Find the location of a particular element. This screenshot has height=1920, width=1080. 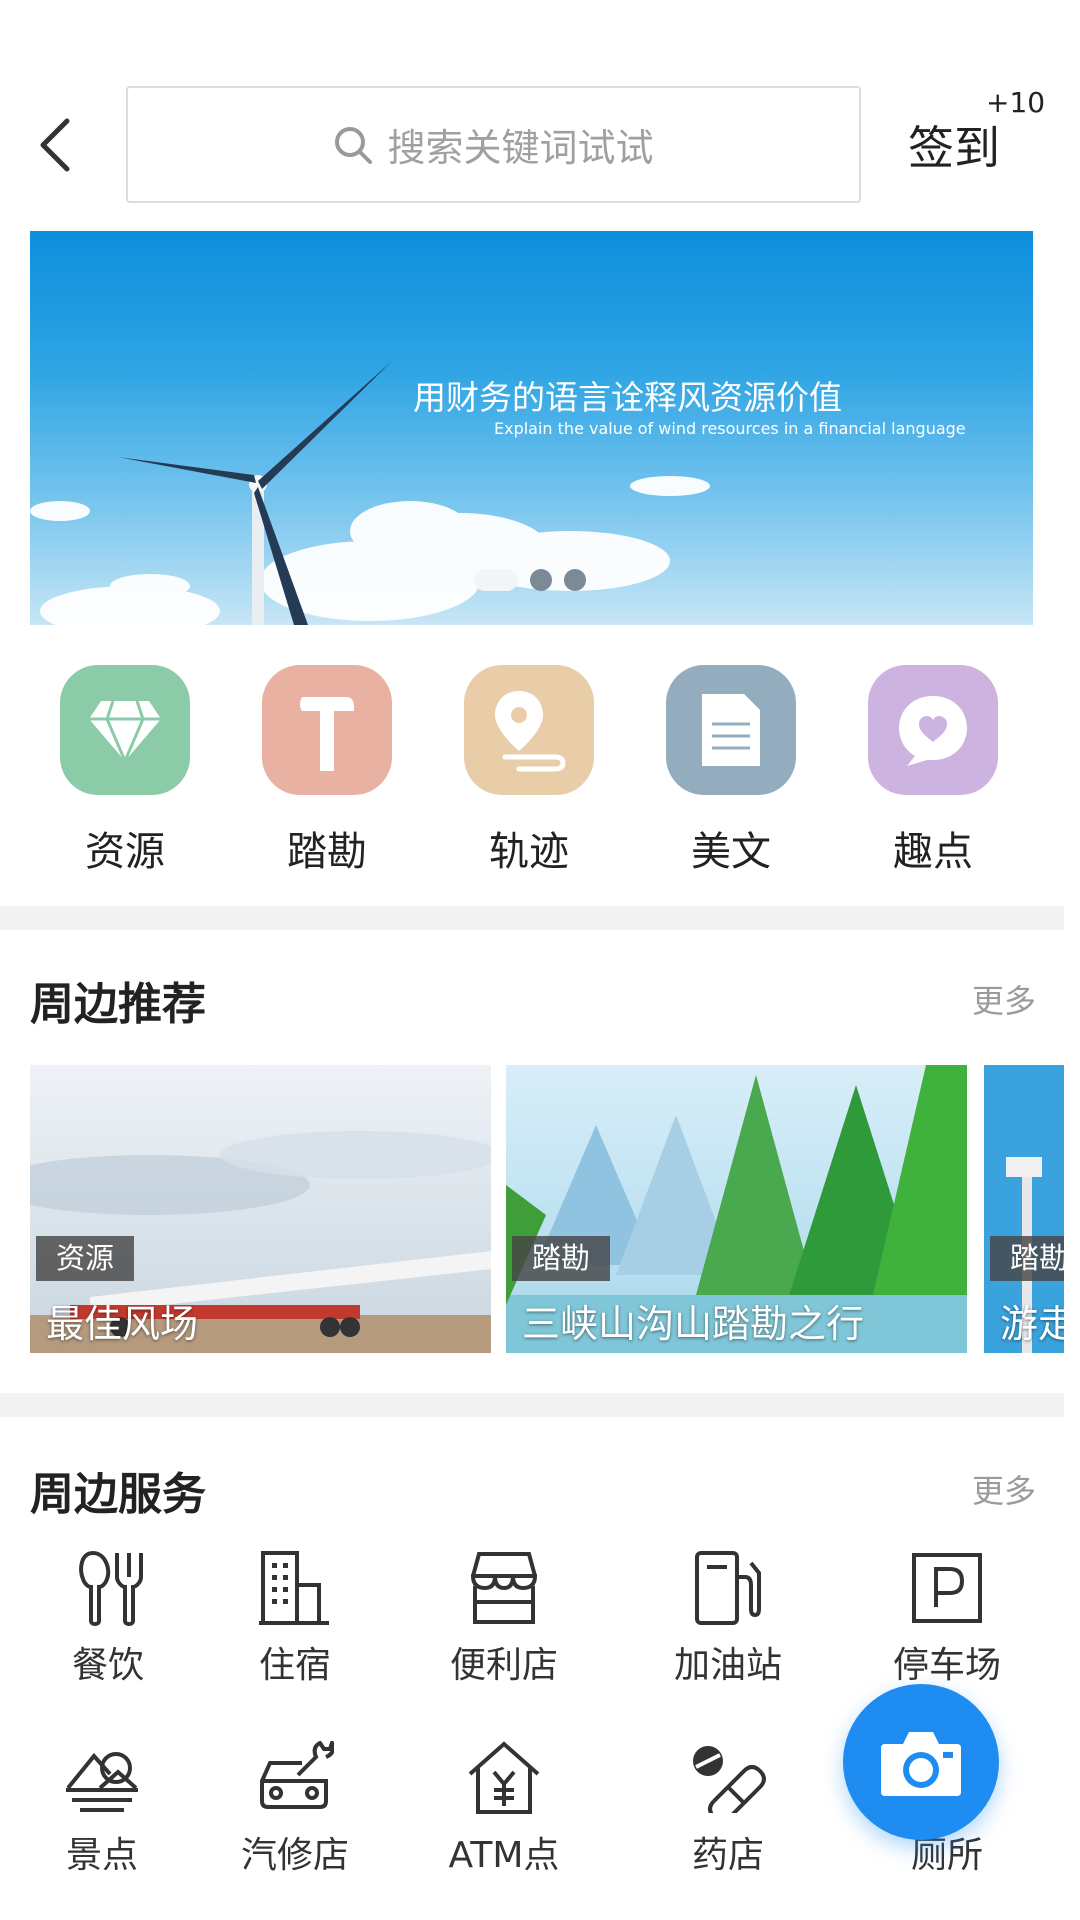

category-survey: 踏勘 is located at coordinates (327, 771).